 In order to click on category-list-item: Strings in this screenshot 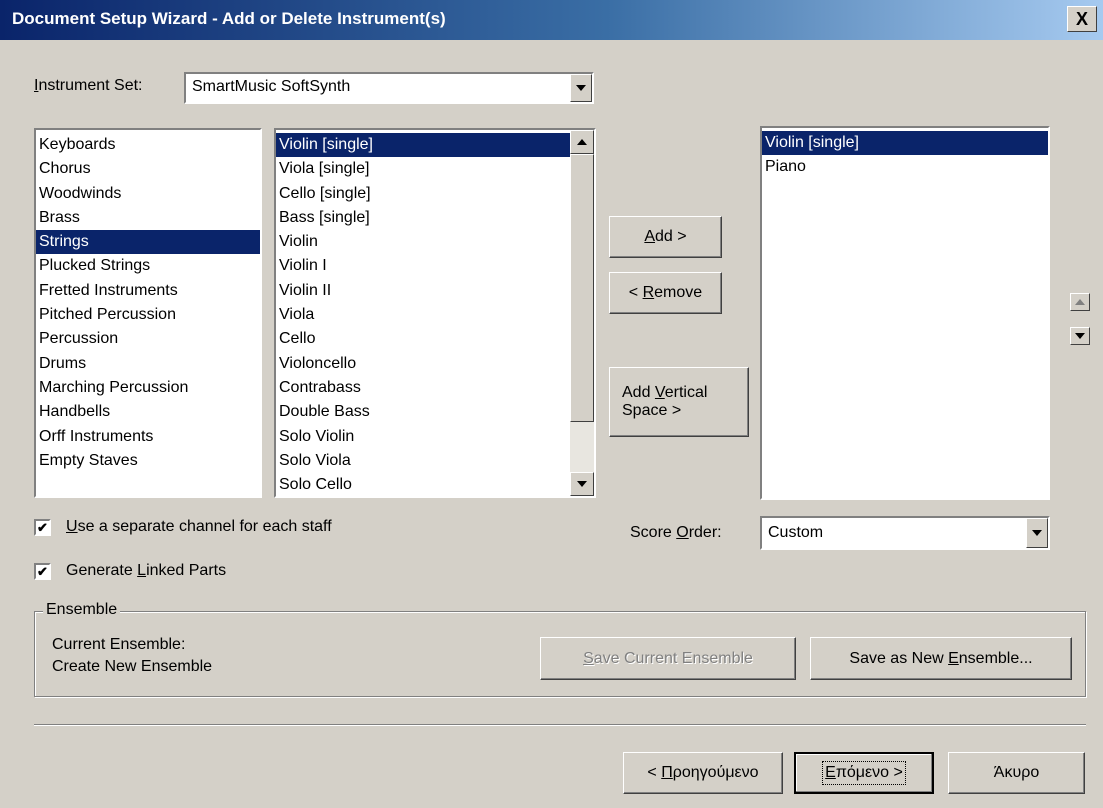, I will do `click(148, 242)`.